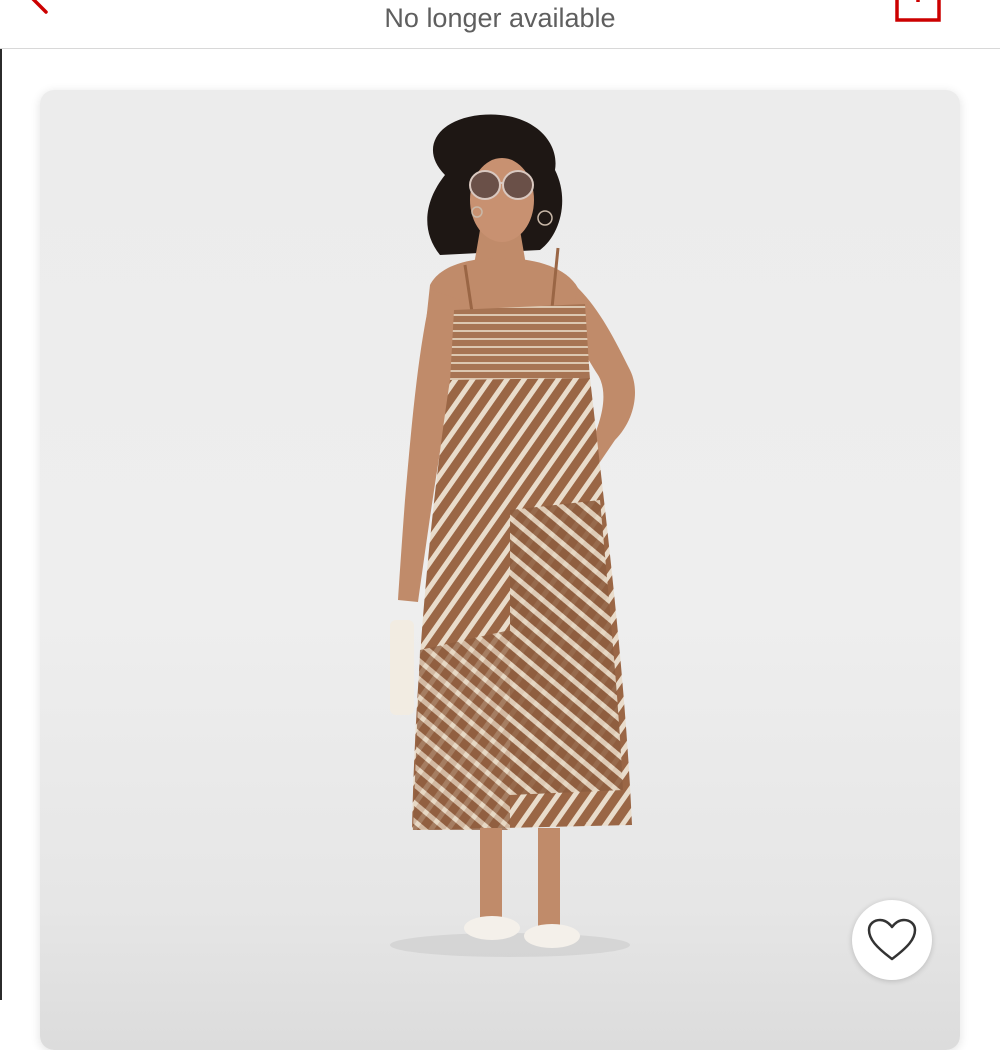 This screenshot has width=1000, height=1050. What do you see at coordinates (1, 500) in the screenshot?
I see `left-edge-divider` at bounding box center [1, 500].